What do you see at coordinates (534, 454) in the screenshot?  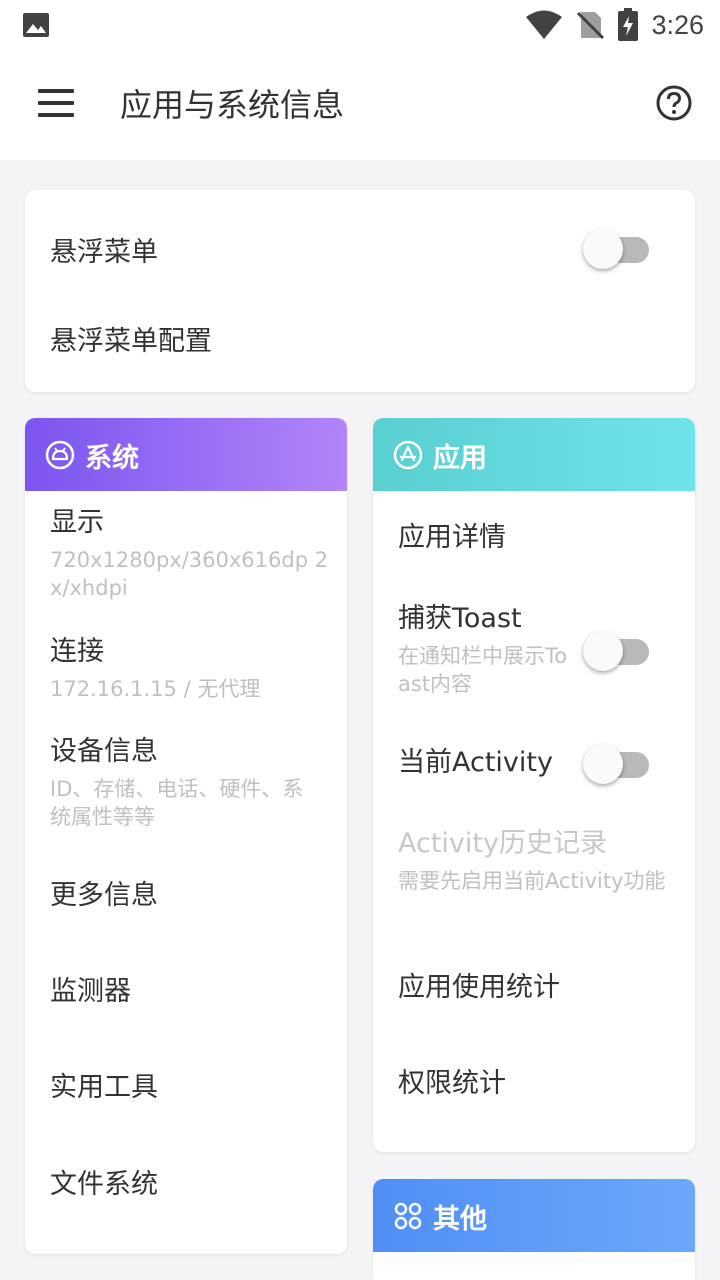 I see `app-card-header: 应用` at bounding box center [534, 454].